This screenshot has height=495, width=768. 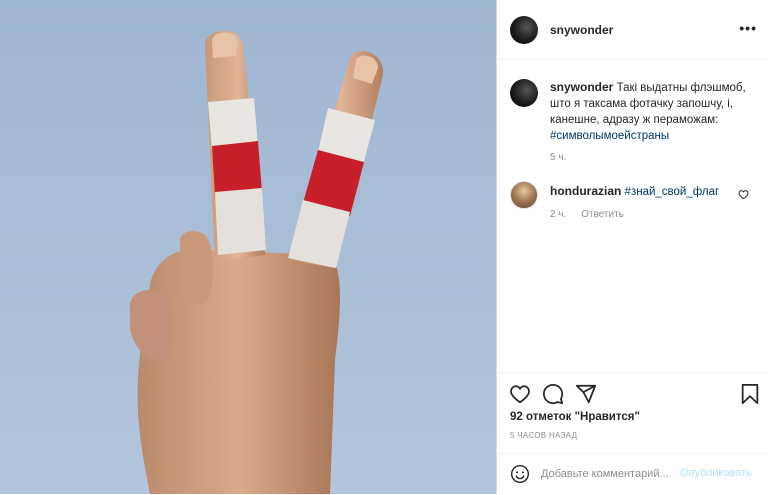 I want to click on caption-username: snywonder, so click(x=581, y=87).